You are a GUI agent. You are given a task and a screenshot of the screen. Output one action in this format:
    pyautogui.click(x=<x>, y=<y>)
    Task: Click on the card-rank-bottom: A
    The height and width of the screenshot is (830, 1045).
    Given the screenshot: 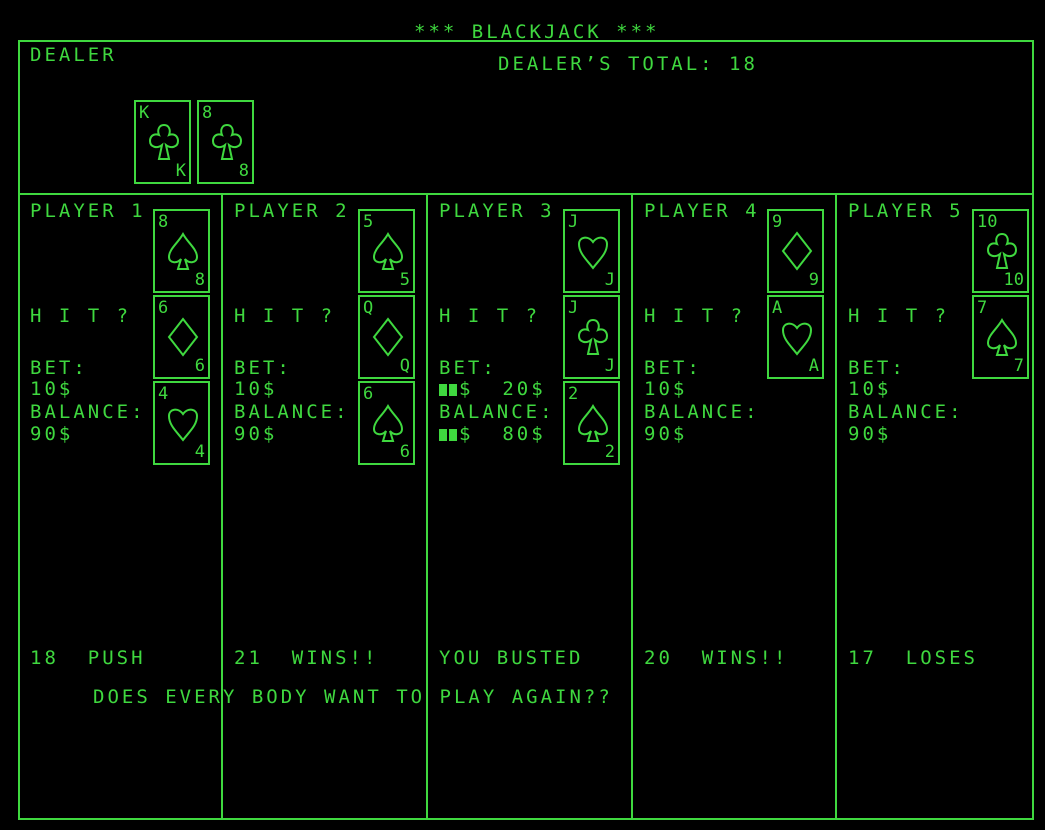 What is the action you would take?
    pyautogui.click(x=813, y=366)
    